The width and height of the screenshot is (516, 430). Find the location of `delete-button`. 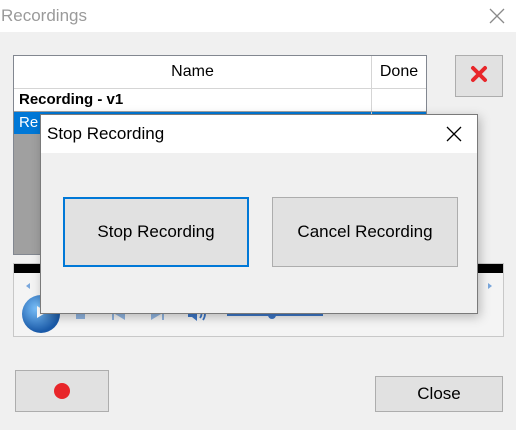

delete-button is located at coordinates (479, 76).